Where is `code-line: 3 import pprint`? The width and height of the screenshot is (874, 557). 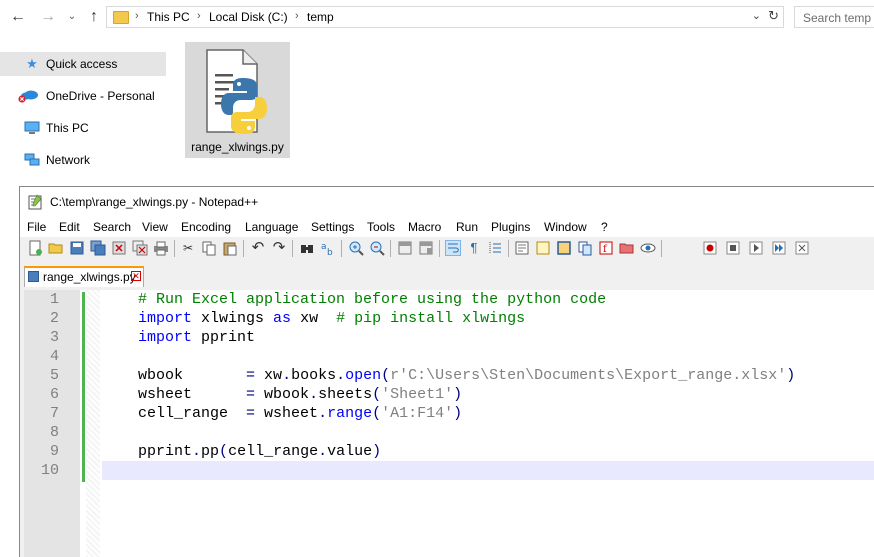 code-line: 3 import pprint is located at coordinates (449, 337).